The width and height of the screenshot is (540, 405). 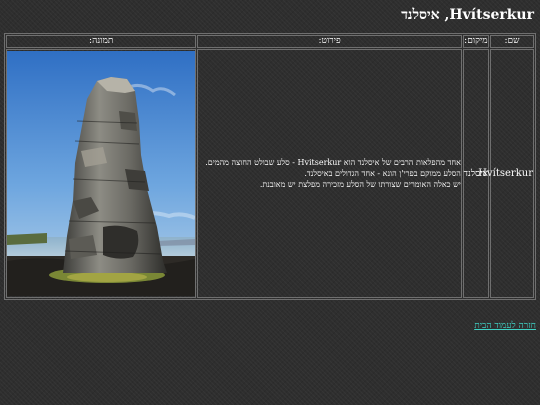 I want to click on page-title: Hvítserkur, איסלנד, so click(x=467, y=15).